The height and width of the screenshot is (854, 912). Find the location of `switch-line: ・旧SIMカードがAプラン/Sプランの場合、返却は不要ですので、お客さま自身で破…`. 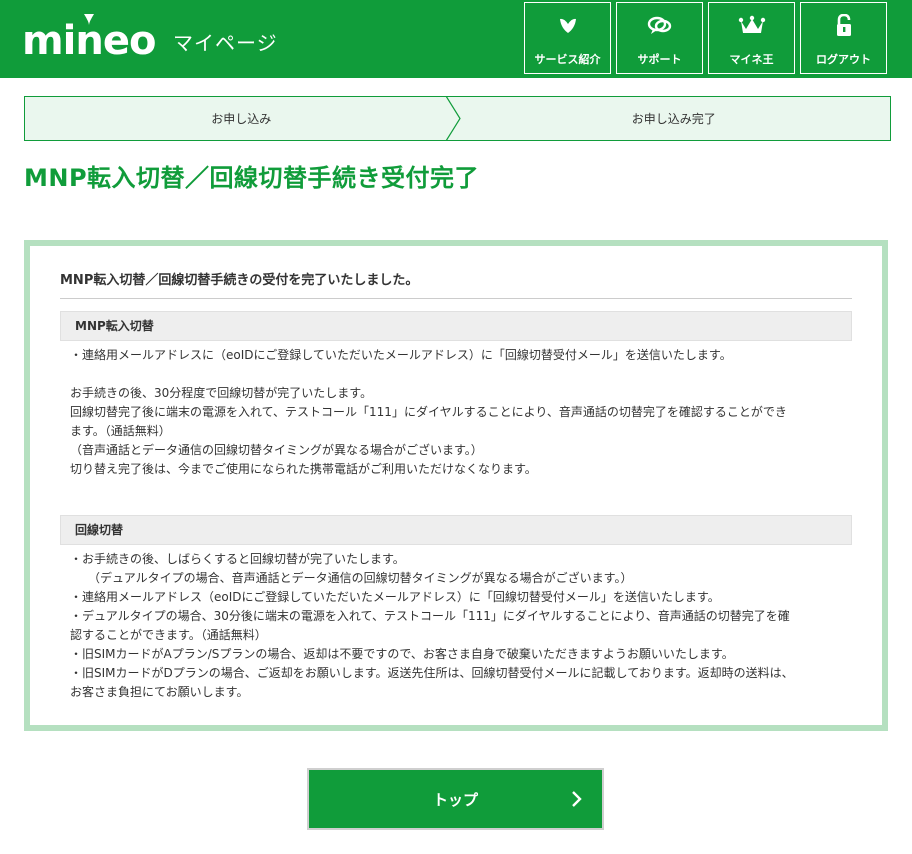

switch-line: ・旧SIMカードがAプラン/Sプランの場合、返却は不要ですので、お客さま自身で破… is located at coordinates (402, 654).